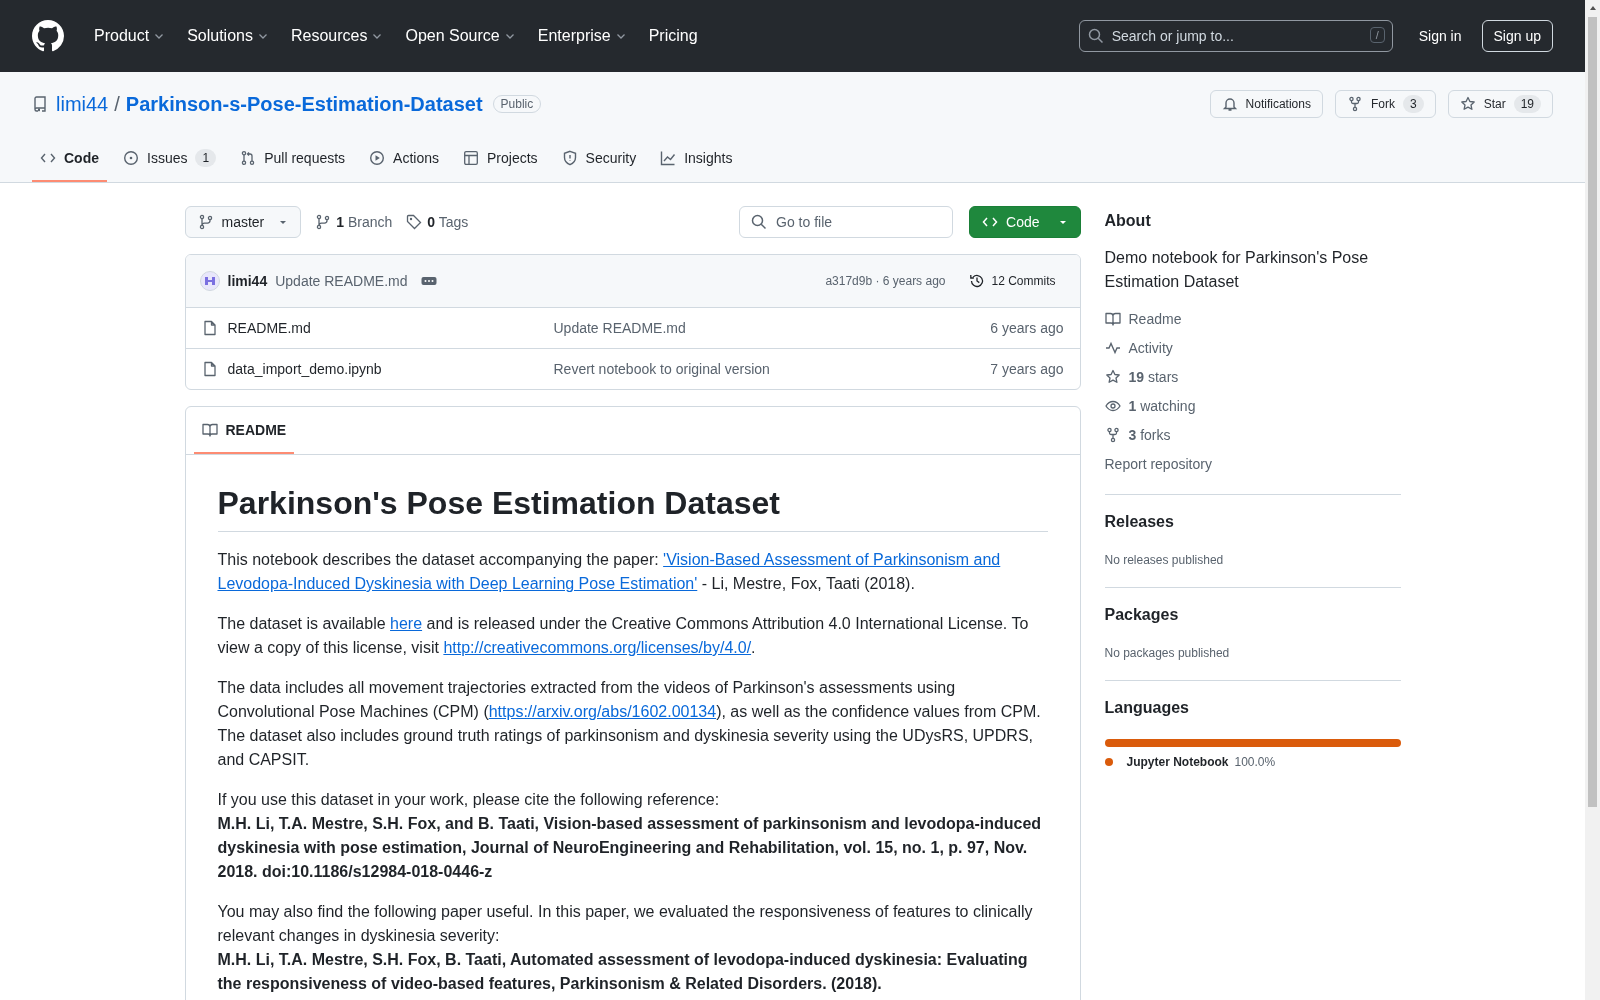 The width and height of the screenshot is (1600, 1000). Describe the element at coordinates (1255, 762) in the screenshot. I see `language-percent: 100.0%` at that location.